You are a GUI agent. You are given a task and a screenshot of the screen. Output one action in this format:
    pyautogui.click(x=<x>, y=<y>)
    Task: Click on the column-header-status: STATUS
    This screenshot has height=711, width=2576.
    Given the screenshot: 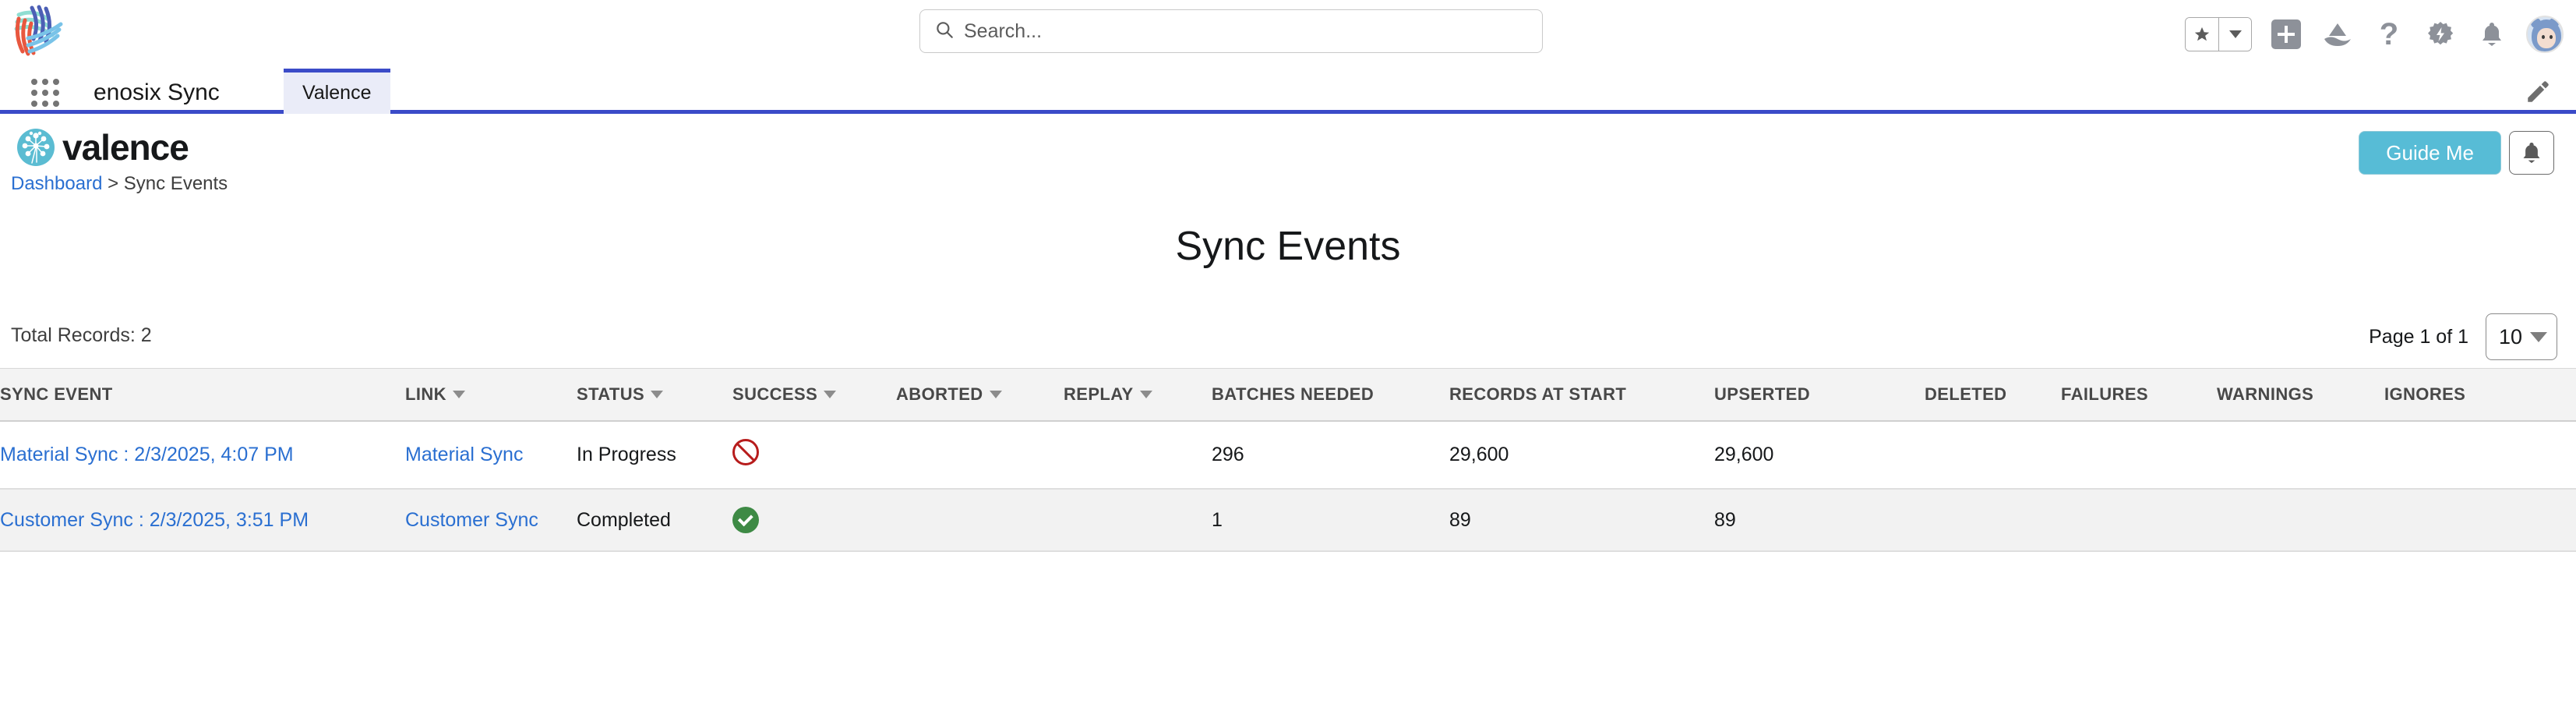 What is the action you would take?
    pyautogui.click(x=654, y=395)
    